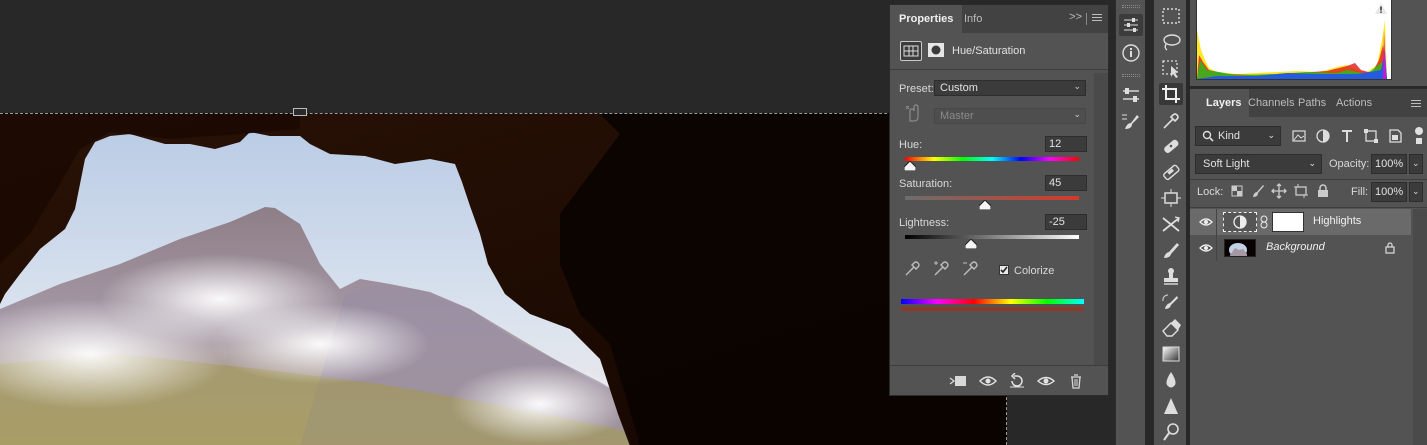 The image size is (1427, 445). I want to click on transform-handle, so click(300, 112).